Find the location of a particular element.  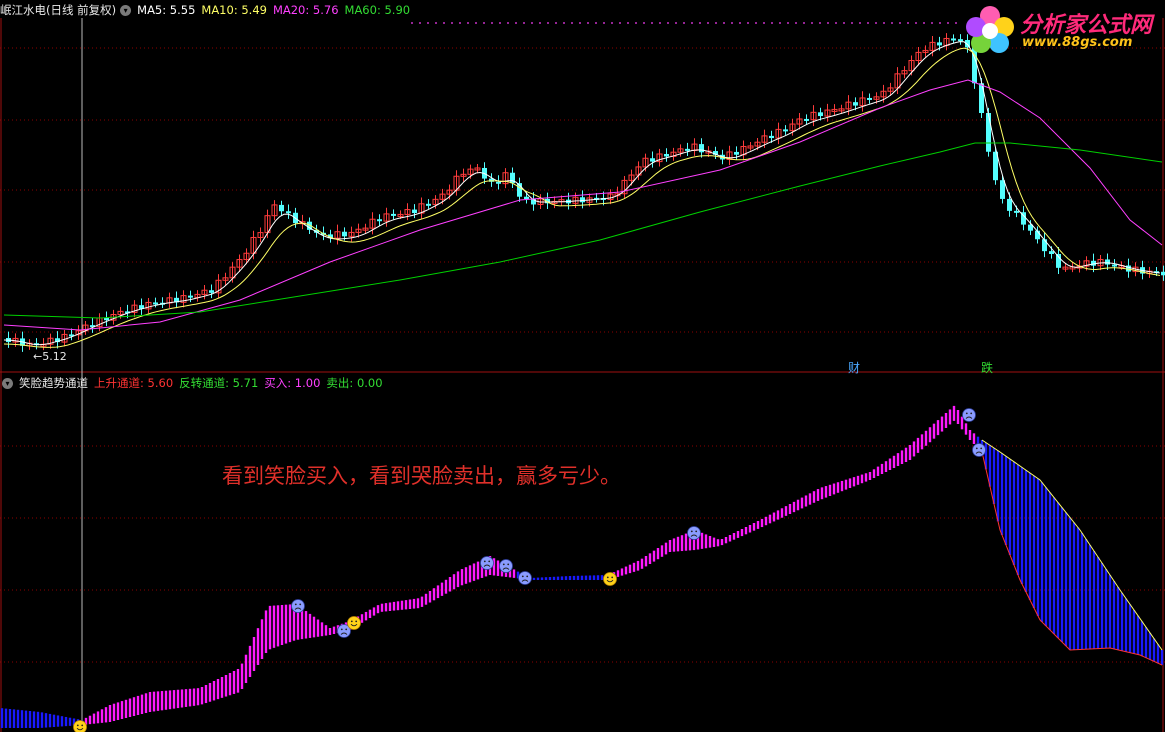

stock-title: 岷江水电(日线 前复权) is located at coordinates (58, 10).